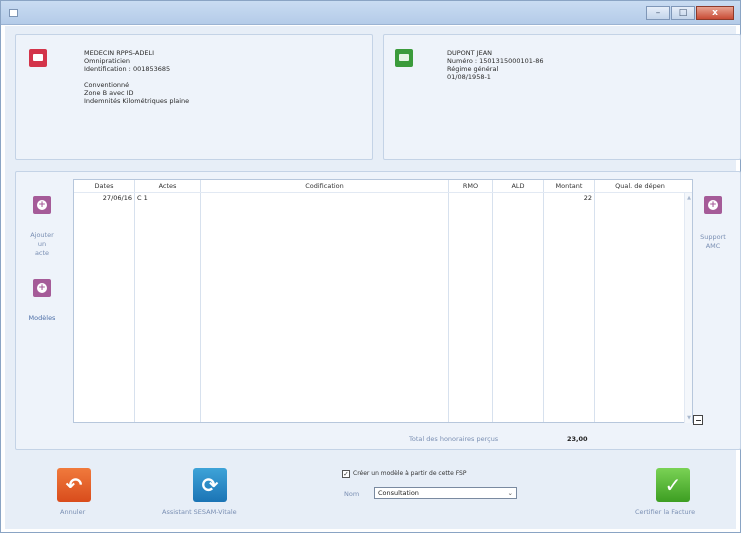 This screenshot has height=533, width=741. I want to click on minimize-button: –, so click(658, 13).